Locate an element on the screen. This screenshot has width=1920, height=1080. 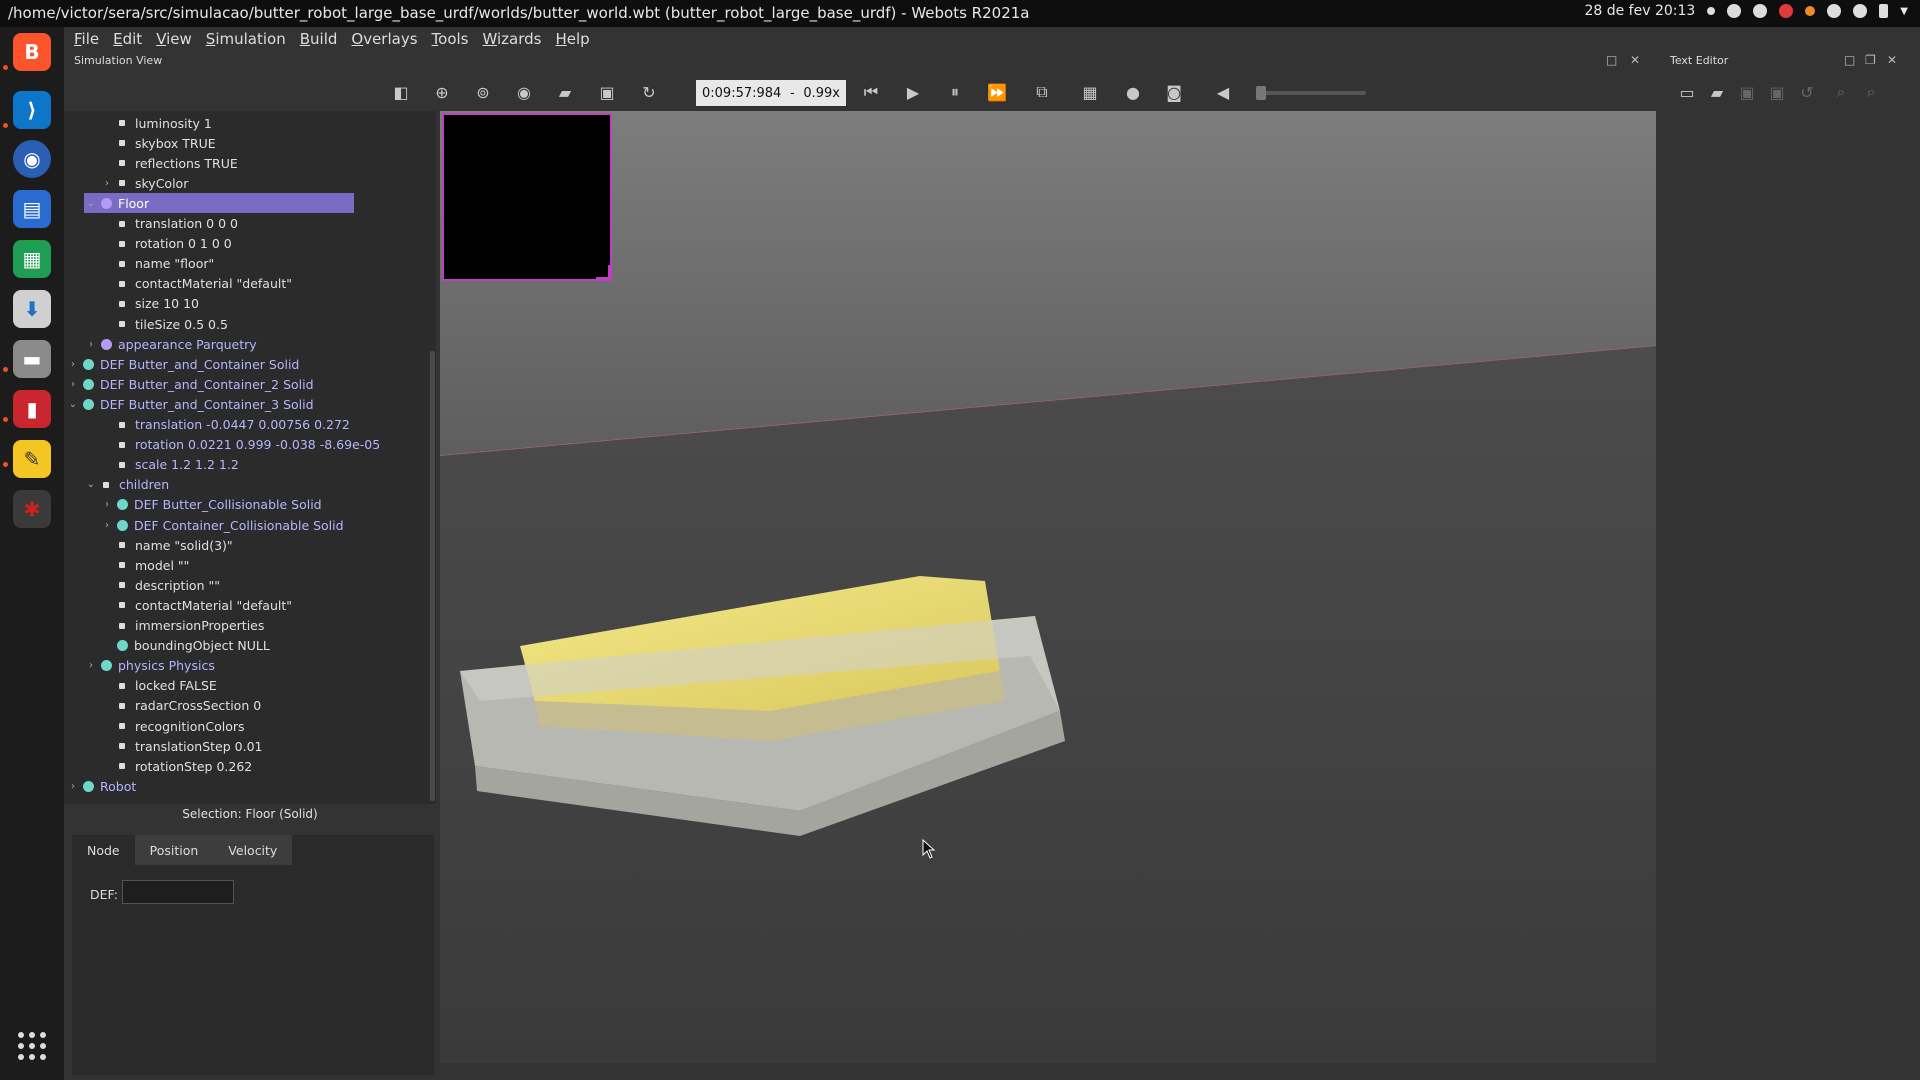
eye-icon: ◉ is located at coordinates (524, 92).